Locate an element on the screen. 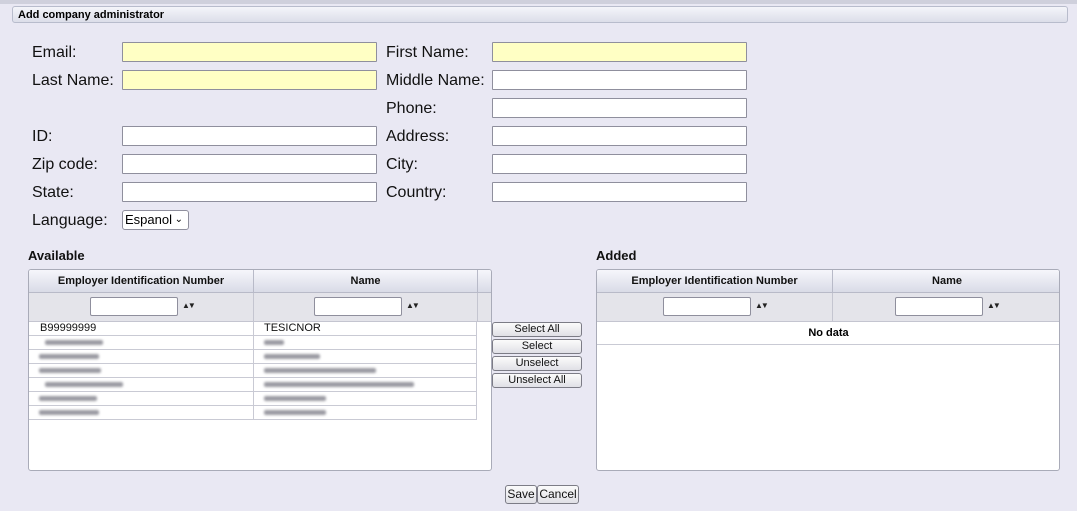 The width and height of the screenshot is (1077, 511). city-label: City: is located at coordinates (402, 164).